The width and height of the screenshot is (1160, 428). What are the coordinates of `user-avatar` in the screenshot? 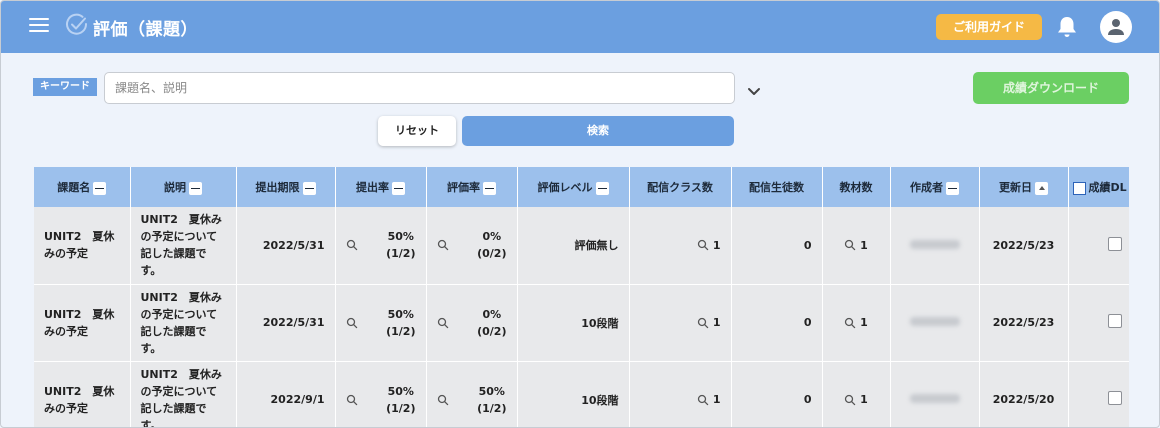 It's located at (1116, 27).